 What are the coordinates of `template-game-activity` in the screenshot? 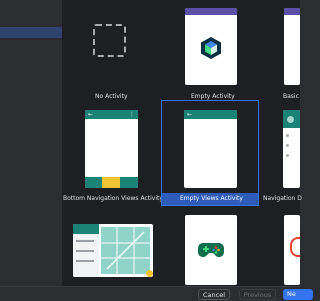 It's located at (211, 249).